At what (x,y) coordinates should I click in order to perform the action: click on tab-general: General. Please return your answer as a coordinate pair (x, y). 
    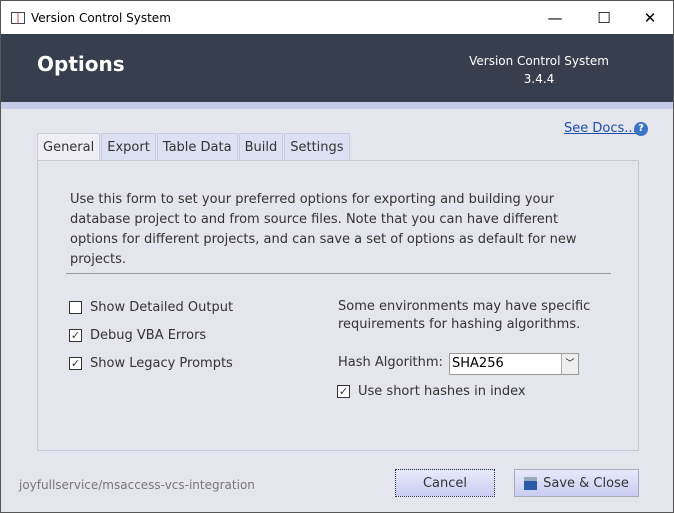
    Looking at the image, I should click on (69, 147).